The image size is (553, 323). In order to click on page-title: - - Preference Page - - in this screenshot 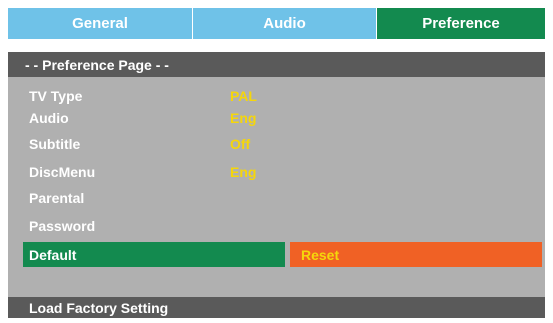, I will do `click(276, 64)`.